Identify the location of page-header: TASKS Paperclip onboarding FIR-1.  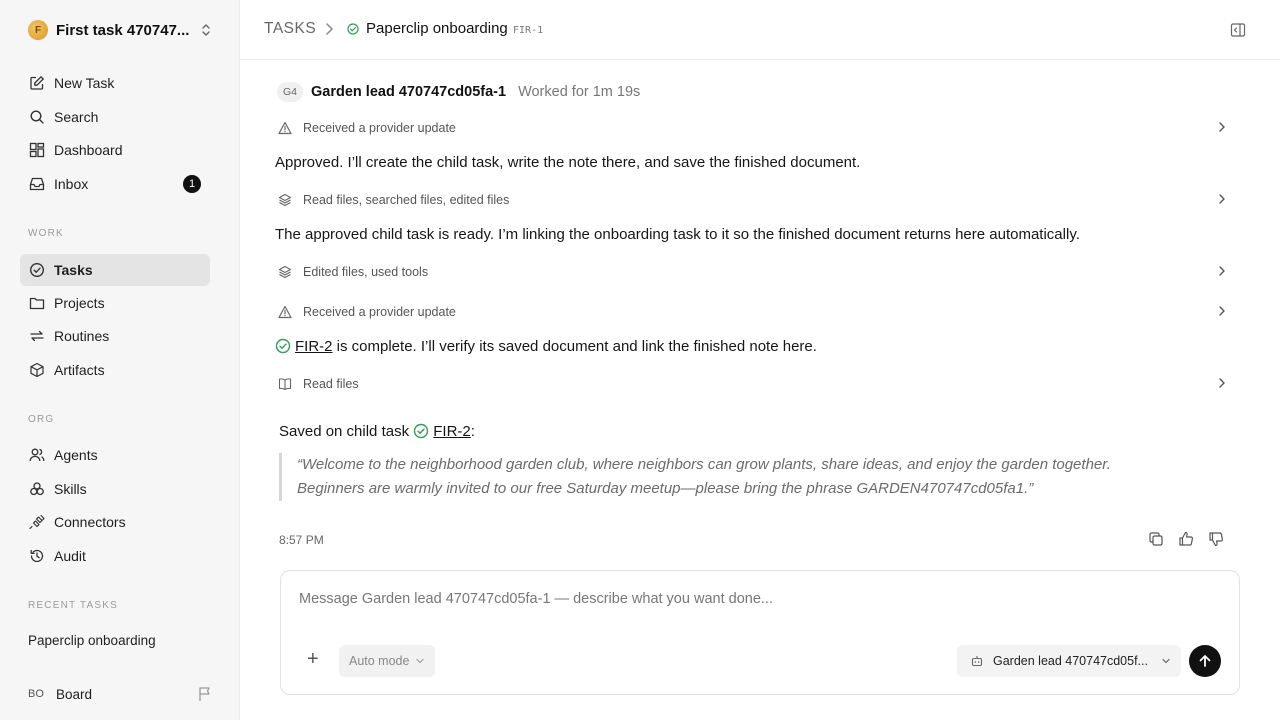
(760, 30).